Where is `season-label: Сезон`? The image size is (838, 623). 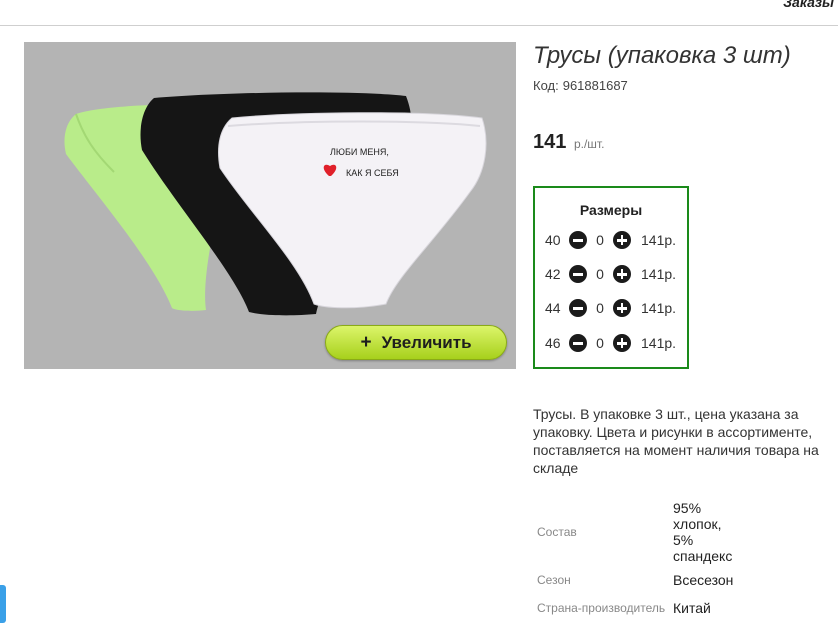 season-label: Сезон is located at coordinates (554, 580).